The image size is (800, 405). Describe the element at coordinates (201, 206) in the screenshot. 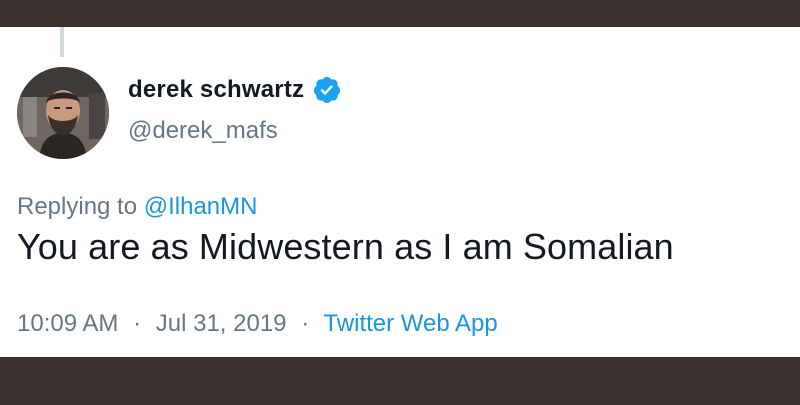

I see `replying-to-mention-link: @IlhanMN` at that location.